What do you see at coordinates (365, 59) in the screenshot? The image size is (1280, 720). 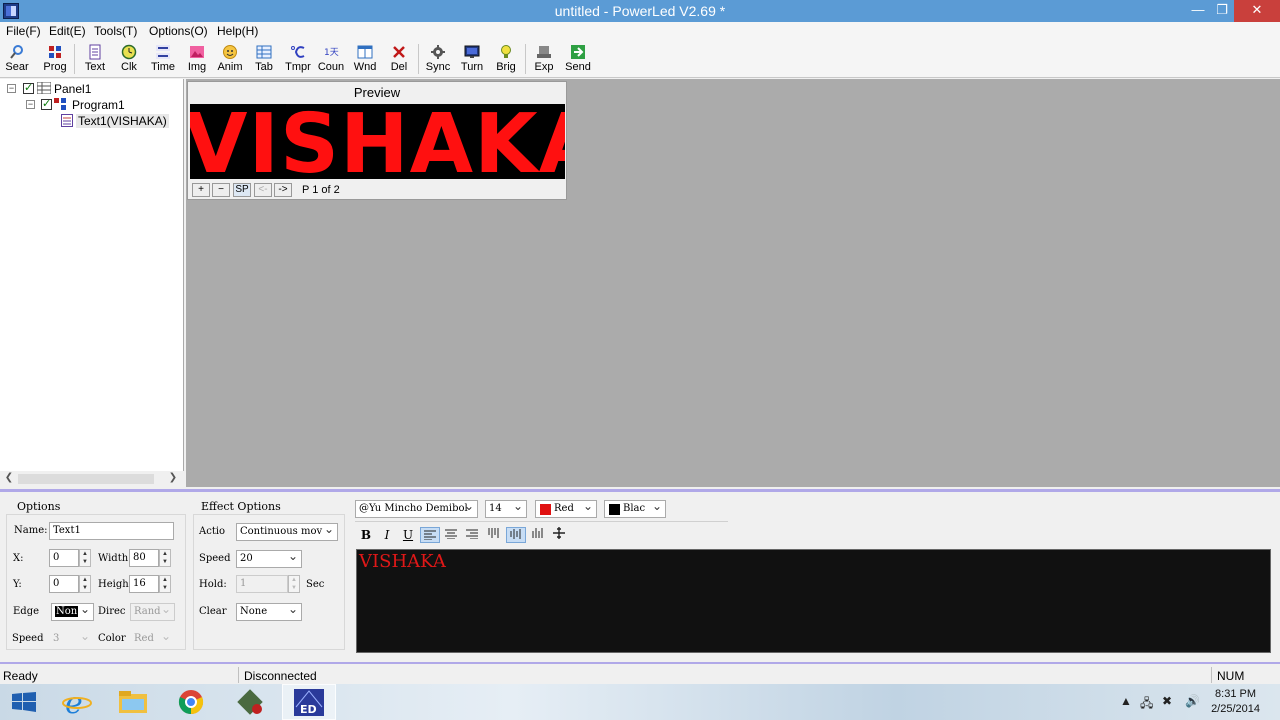 I see `window-button: Wnd` at bounding box center [365, 59].